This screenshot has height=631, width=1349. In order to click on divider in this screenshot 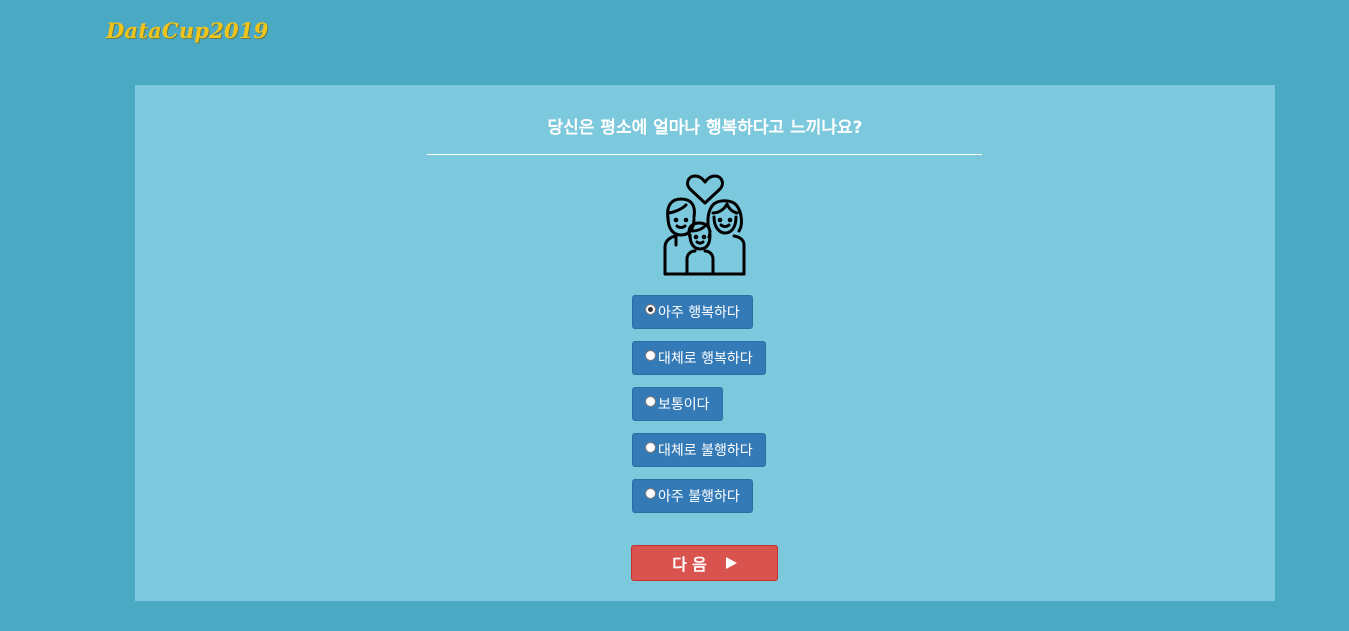, I will do `click(704, 154)`.